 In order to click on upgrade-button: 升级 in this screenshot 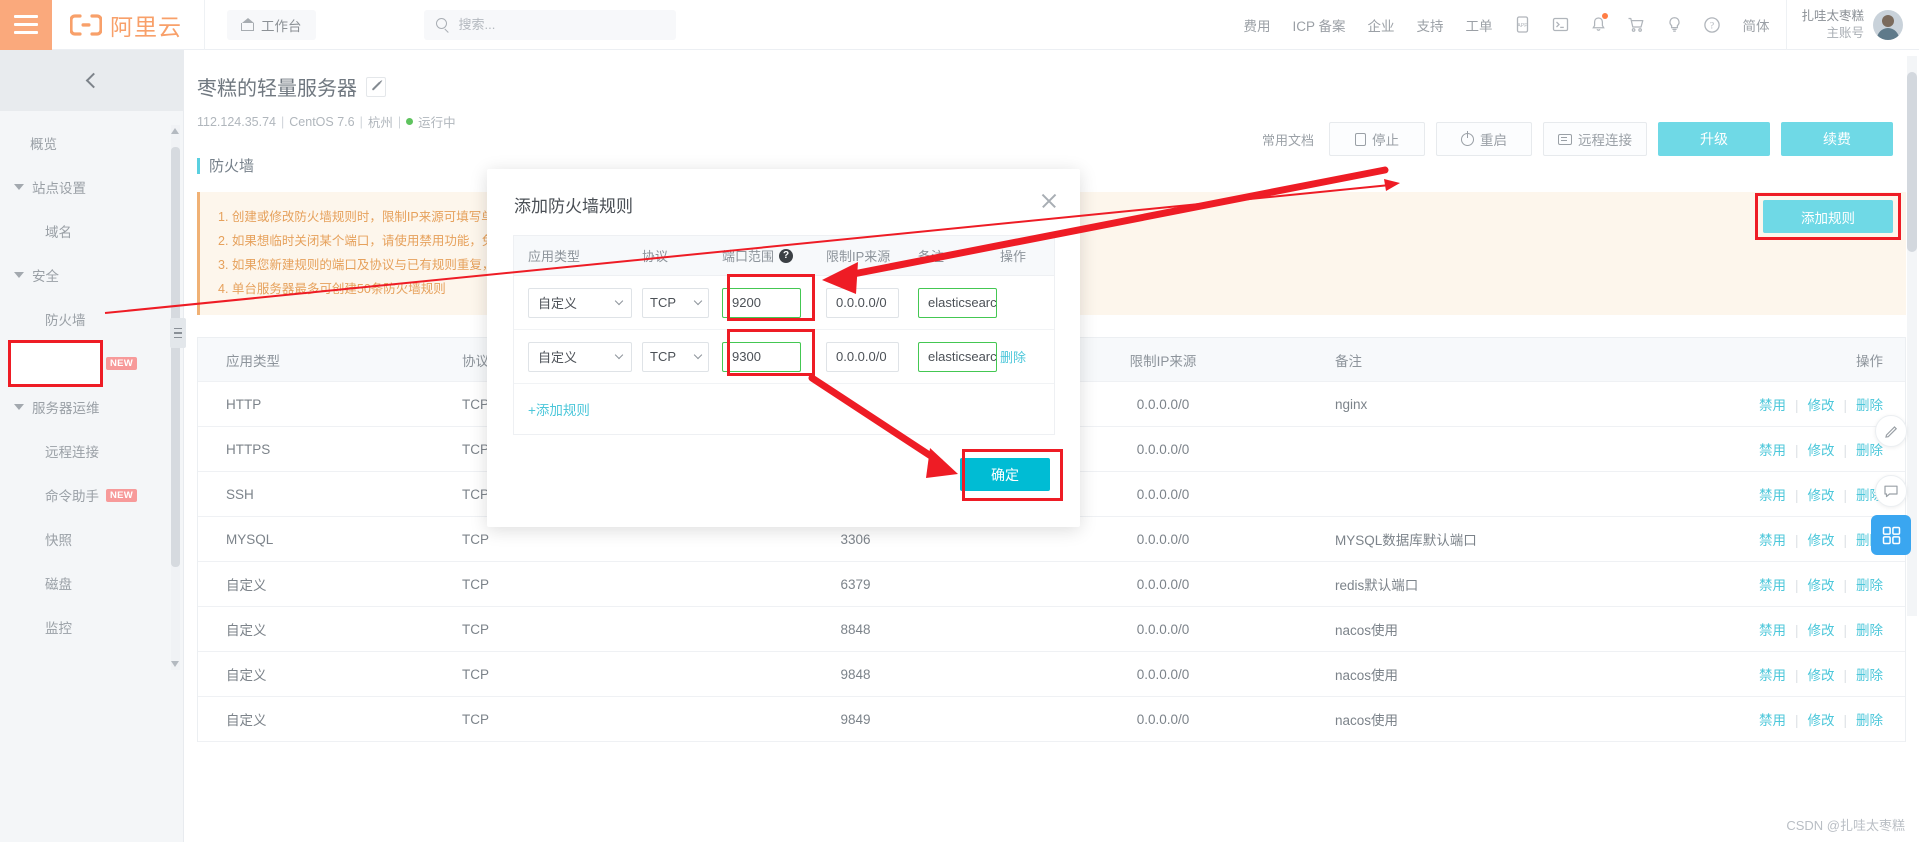, I will do `click(1714, 139)`.